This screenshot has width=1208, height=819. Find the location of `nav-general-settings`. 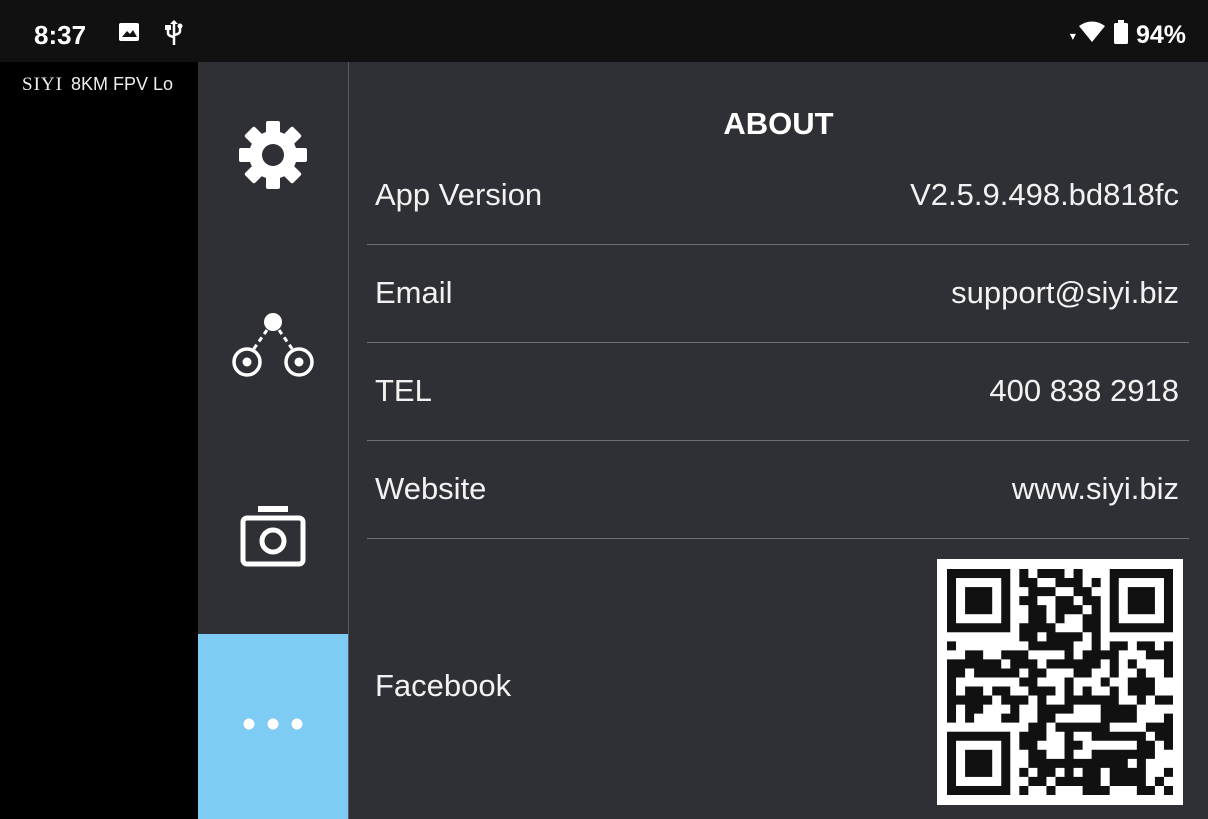

nav-general-settings is located at coordinates (273, 157).